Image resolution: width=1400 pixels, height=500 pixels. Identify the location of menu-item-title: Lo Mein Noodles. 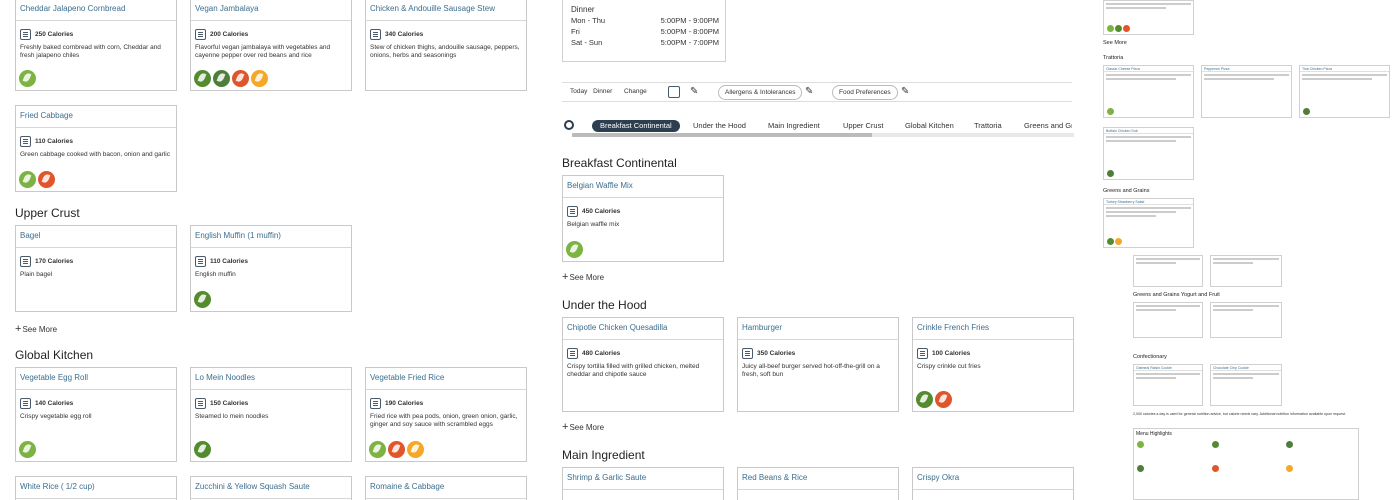
(271, 379).